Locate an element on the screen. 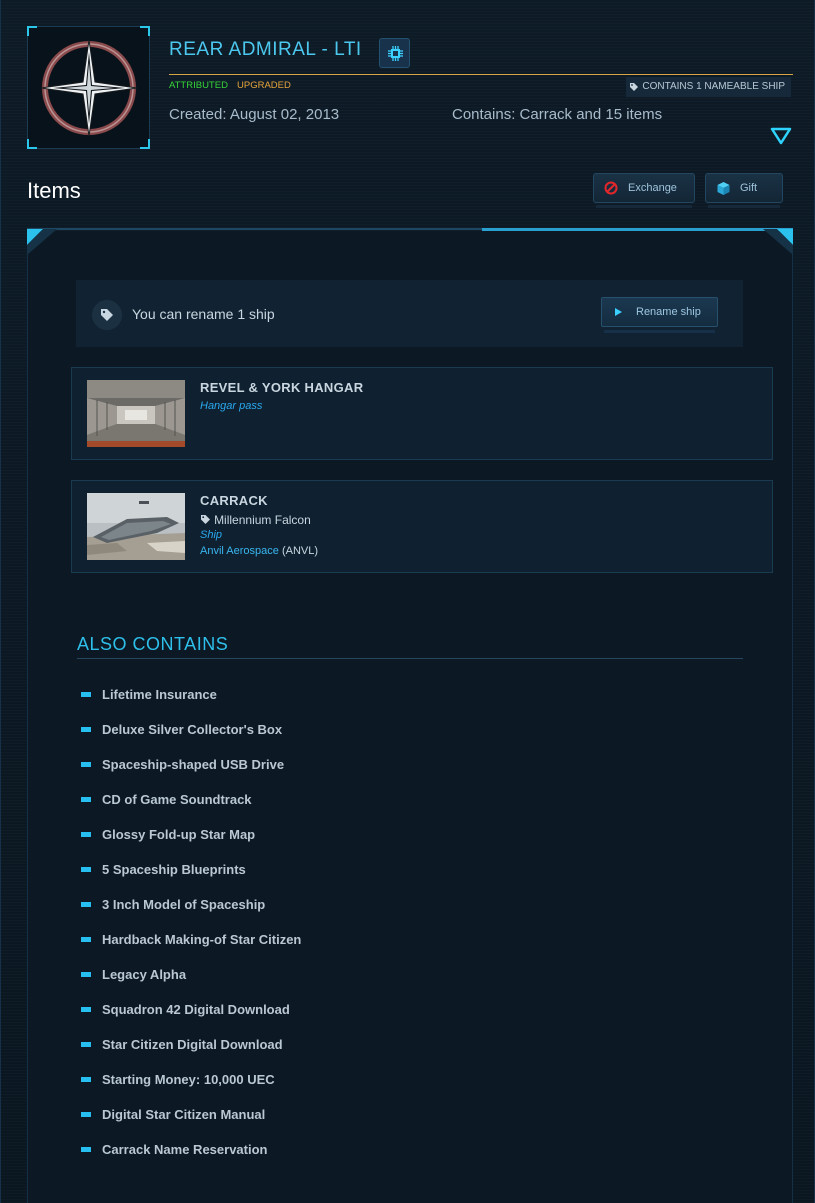  gift-button: Gift is located at coordinates (744, 190).